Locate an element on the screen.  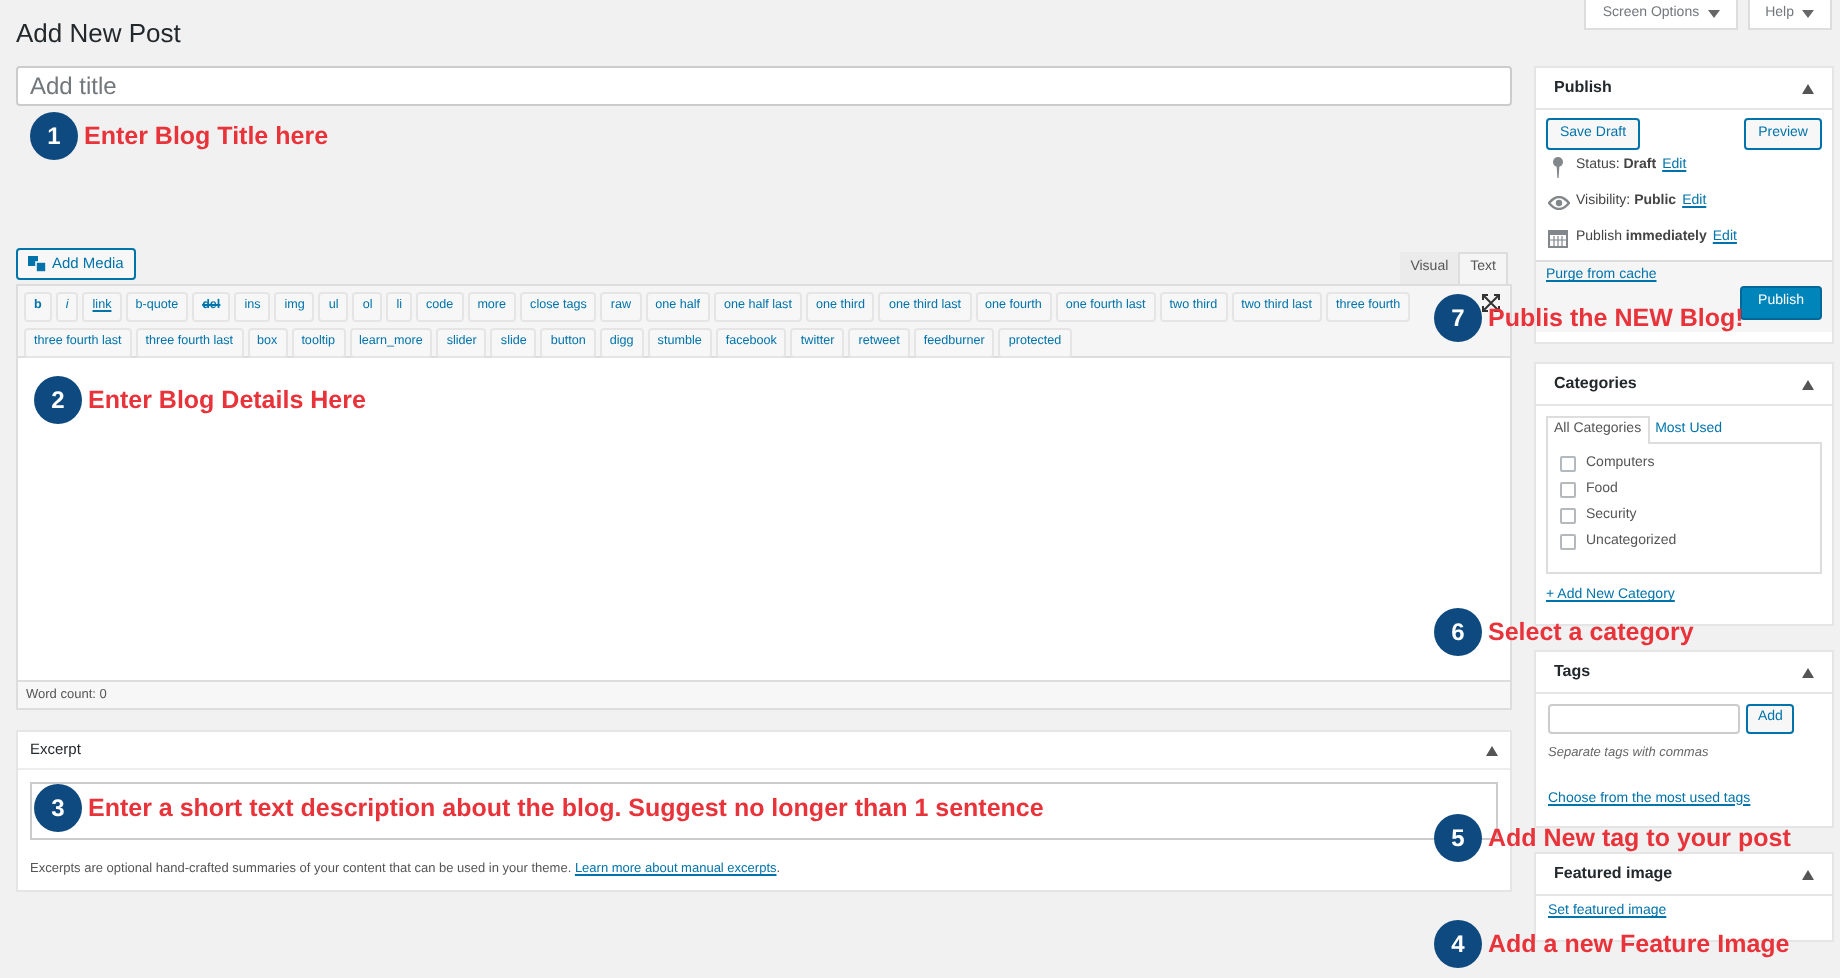
page-title: Add New Post is located at coordinates (99, 34).